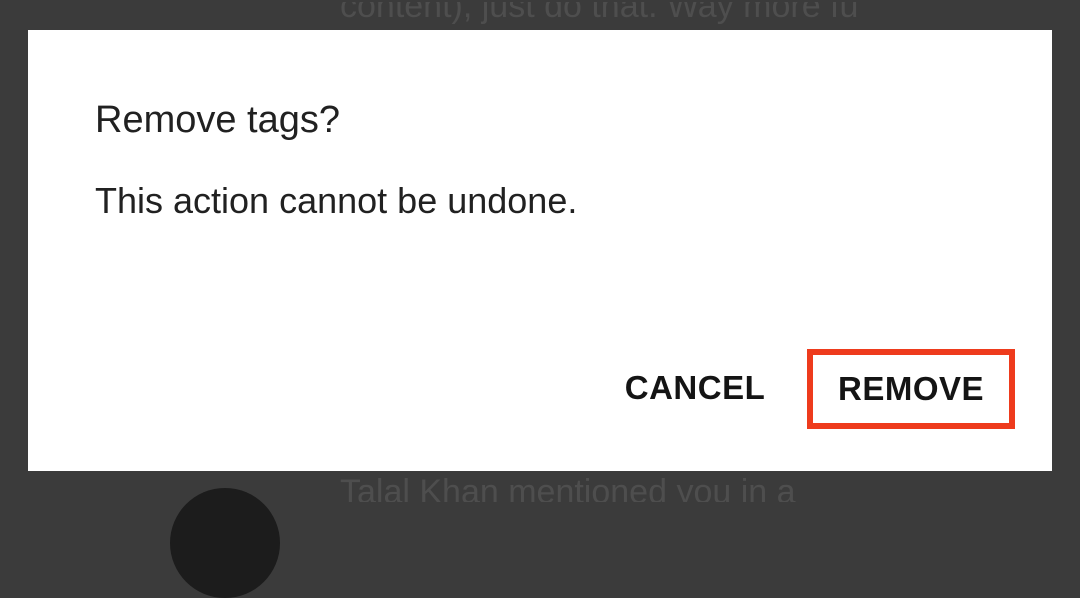 Image resolution: width=1080 pixels, height=598 pixels. What do you see at coordinates (568, 487) in the screenshot?
I see `background-notification-text: Talal Khan mentioned you in a` at bounding box center [568, 487].